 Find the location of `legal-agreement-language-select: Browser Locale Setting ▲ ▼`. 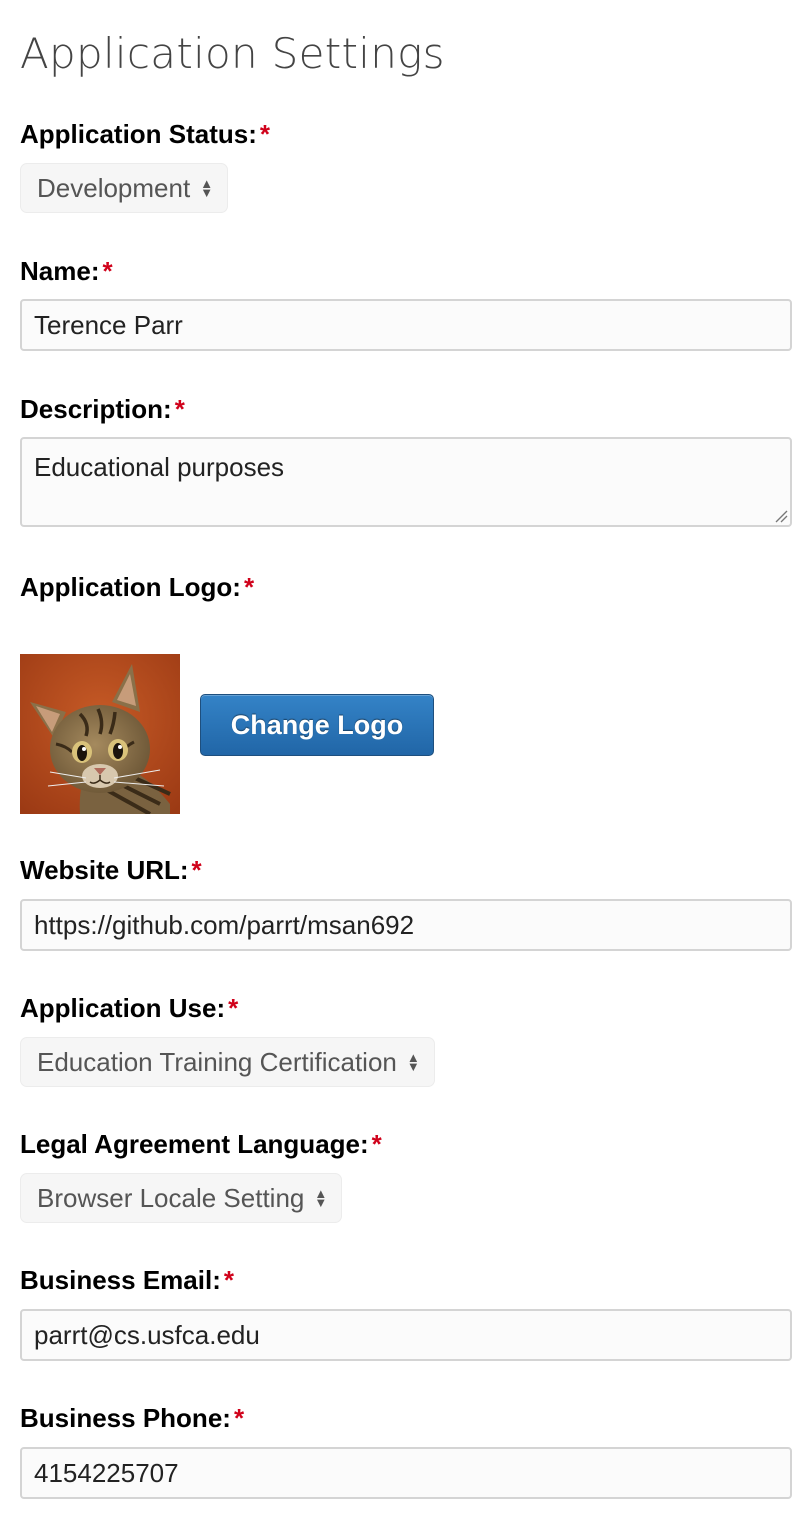

legal-agreement-language-select: Browser Locale Setting ▲ ▼ is located at coordinates (181, 1198).